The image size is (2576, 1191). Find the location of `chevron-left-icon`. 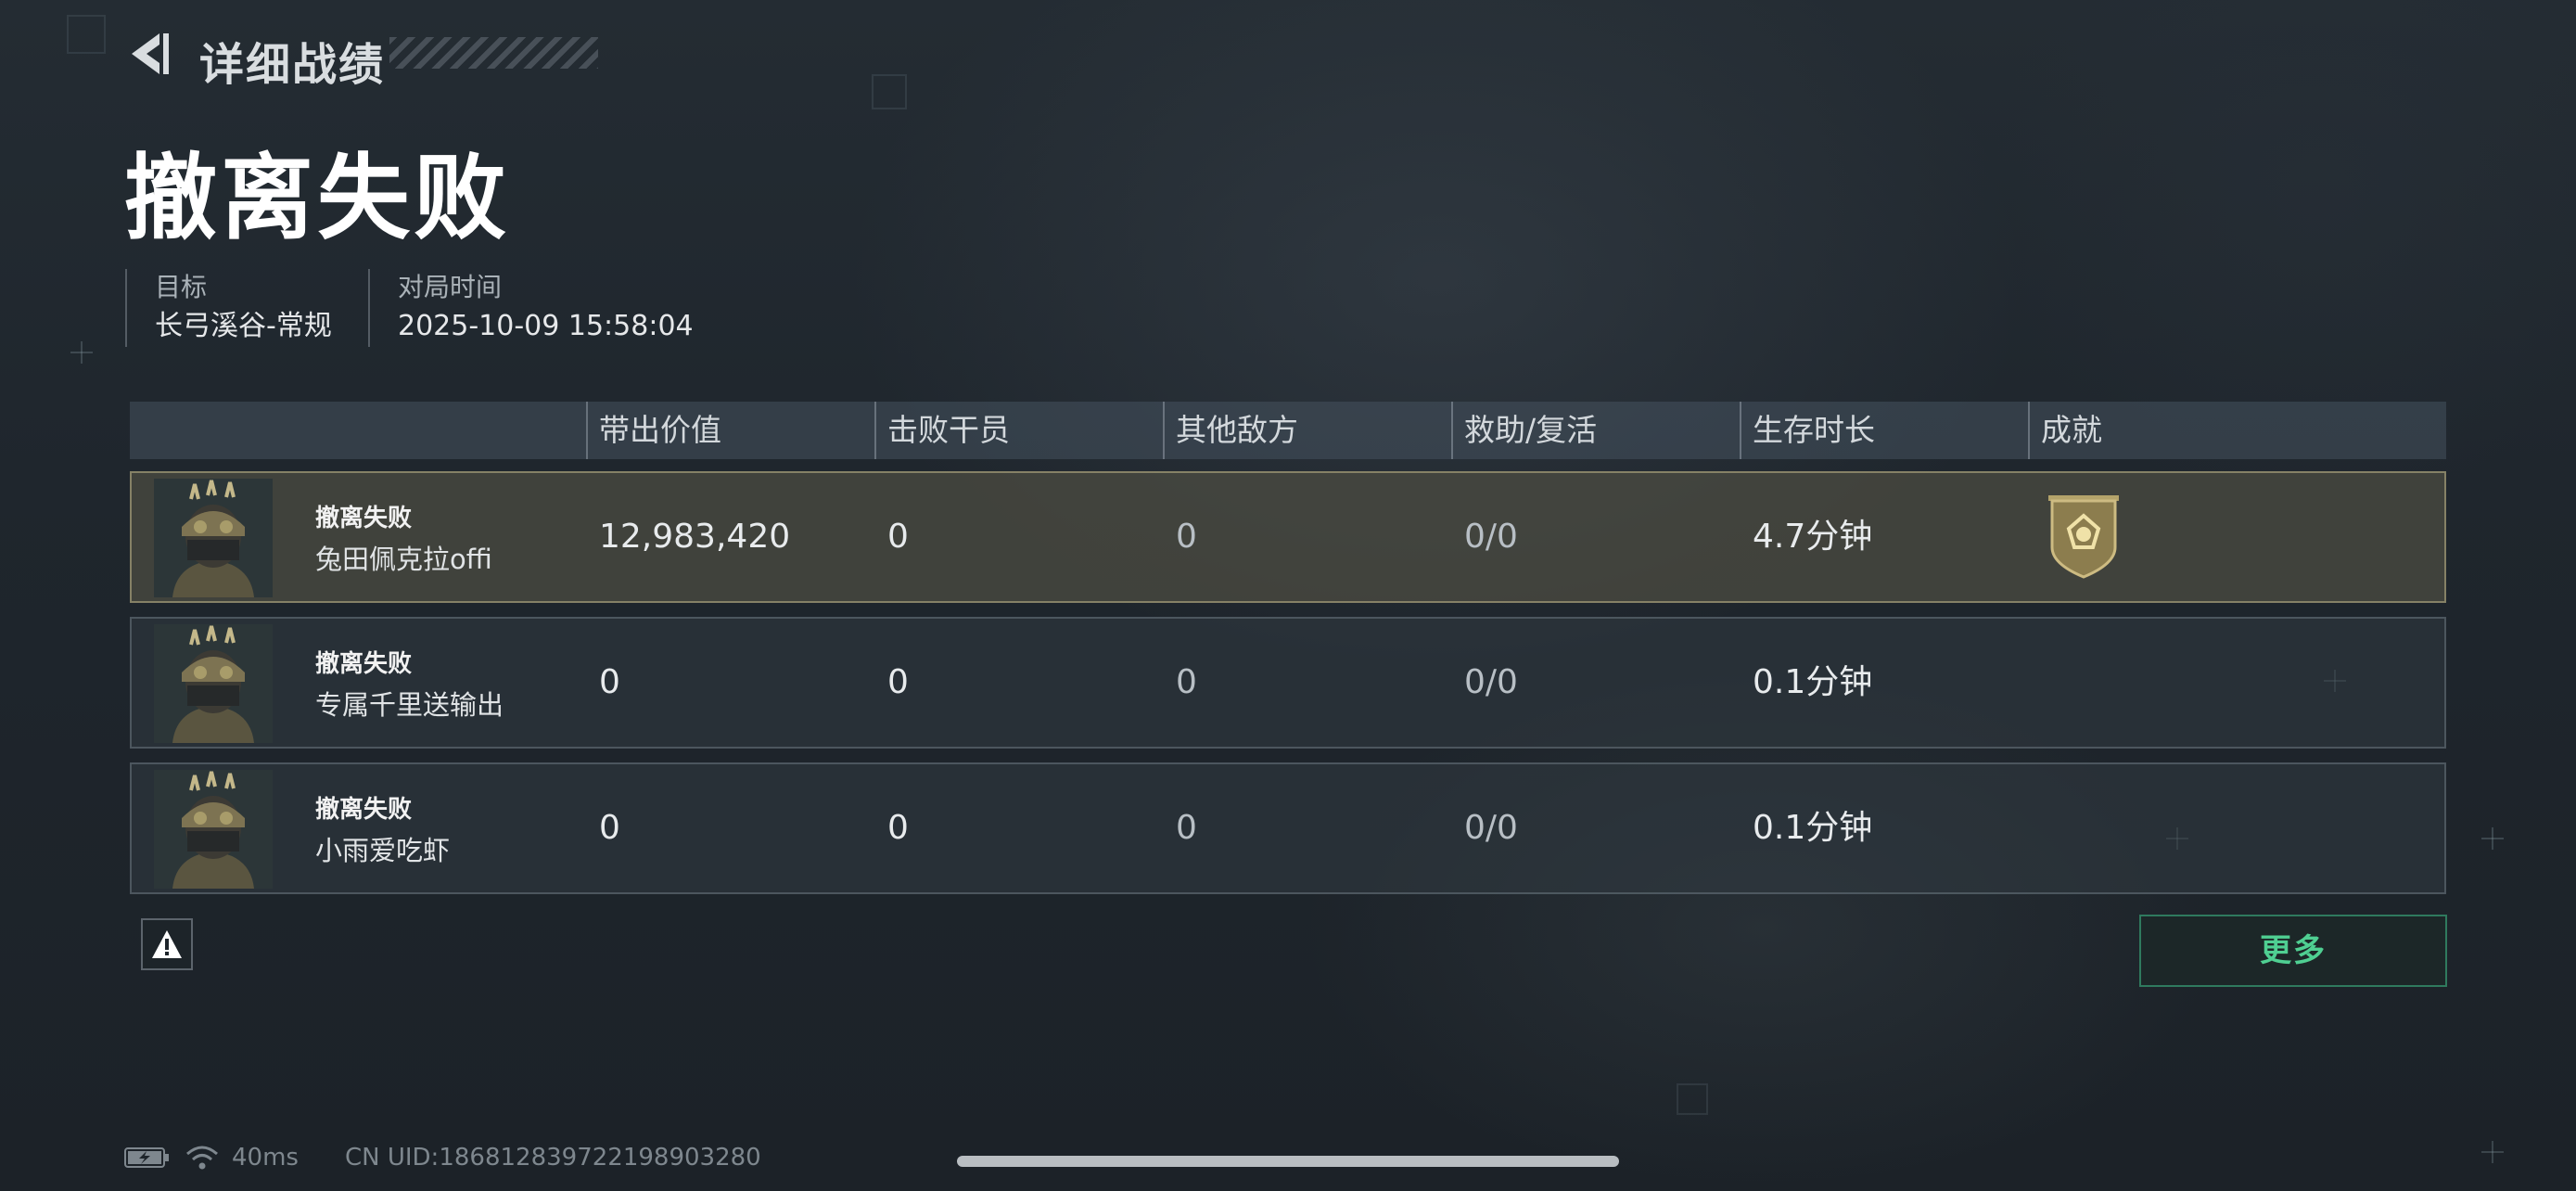

chevron-left-icon is located at coordinates (150, 53).